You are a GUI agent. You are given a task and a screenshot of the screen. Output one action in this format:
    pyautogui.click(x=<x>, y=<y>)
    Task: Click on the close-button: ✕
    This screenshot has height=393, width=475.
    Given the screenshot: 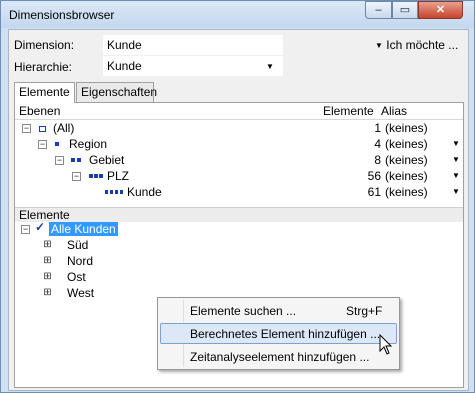 What is the action you would take?
    pyautogui.click(x=440, y=10)
    